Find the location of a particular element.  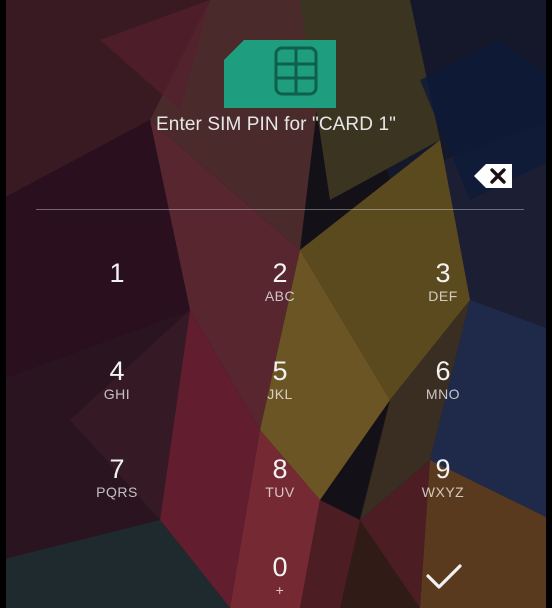

key-letters: DEF is located at coordinates (443, 296).